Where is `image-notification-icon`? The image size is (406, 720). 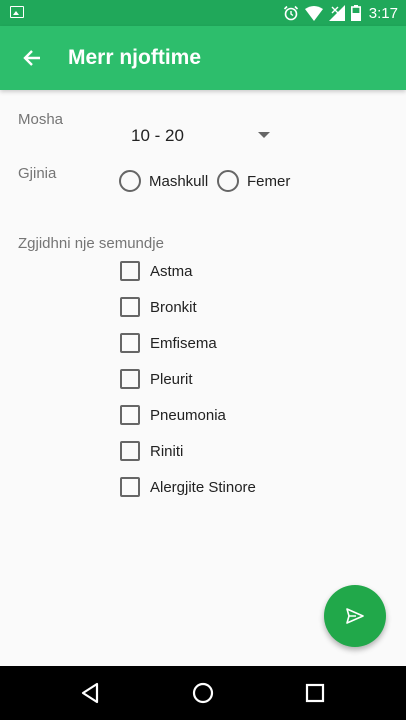
image-notification-icon is located at coordinates (17, 12).